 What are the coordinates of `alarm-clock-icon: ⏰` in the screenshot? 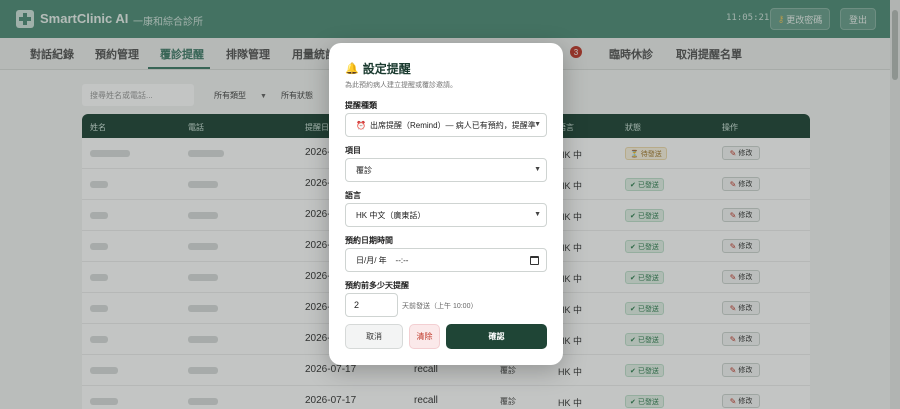 It's located at (361, 125).